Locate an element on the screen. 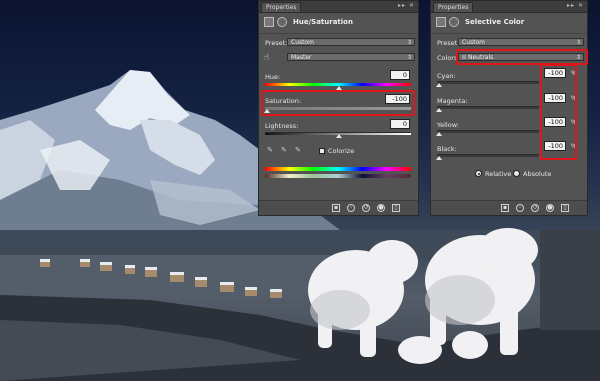  panel-title: Hue/Saturation is located at coordinates (323, 22).